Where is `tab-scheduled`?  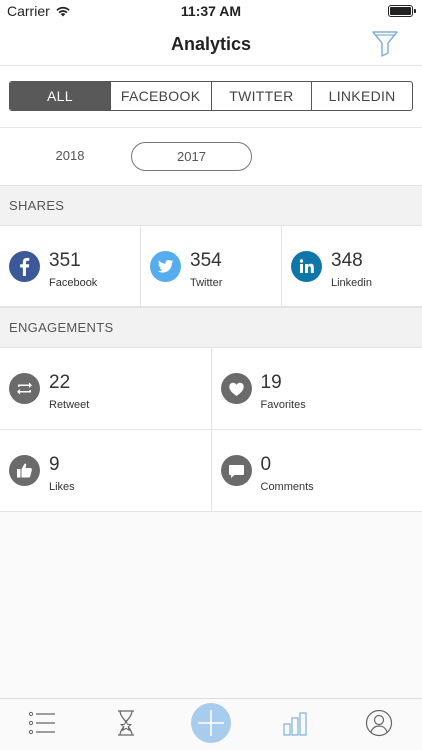 tab-scheduled is located at coordinates (126, 723).